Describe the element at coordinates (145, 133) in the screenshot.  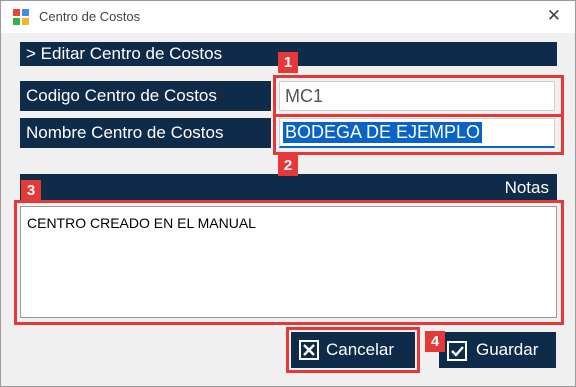
I see `nombre-label: Nombre Centro de Costos` at that location.